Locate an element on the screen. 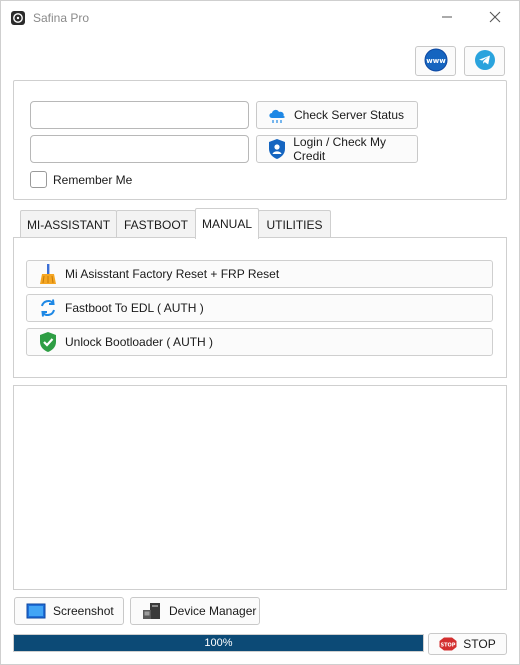  svg-text: STOP is located at coordinates (448, 645).